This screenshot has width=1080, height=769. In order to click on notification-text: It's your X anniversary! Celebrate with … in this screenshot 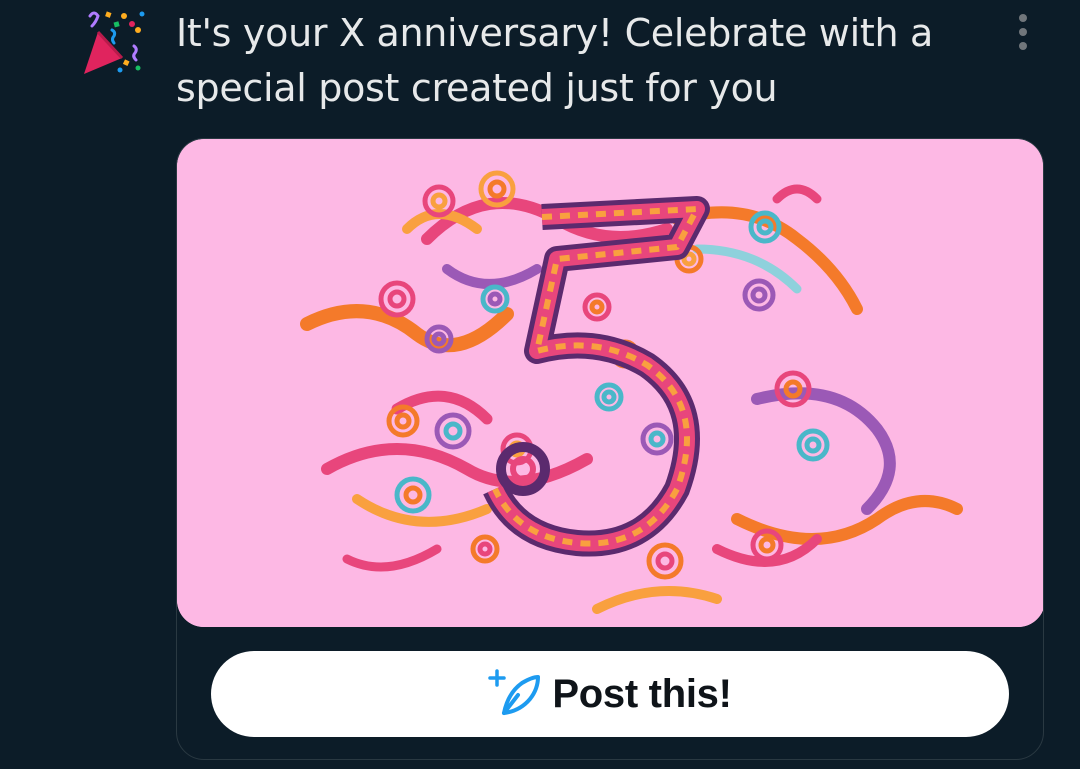, I will do `click(554, 60)`.